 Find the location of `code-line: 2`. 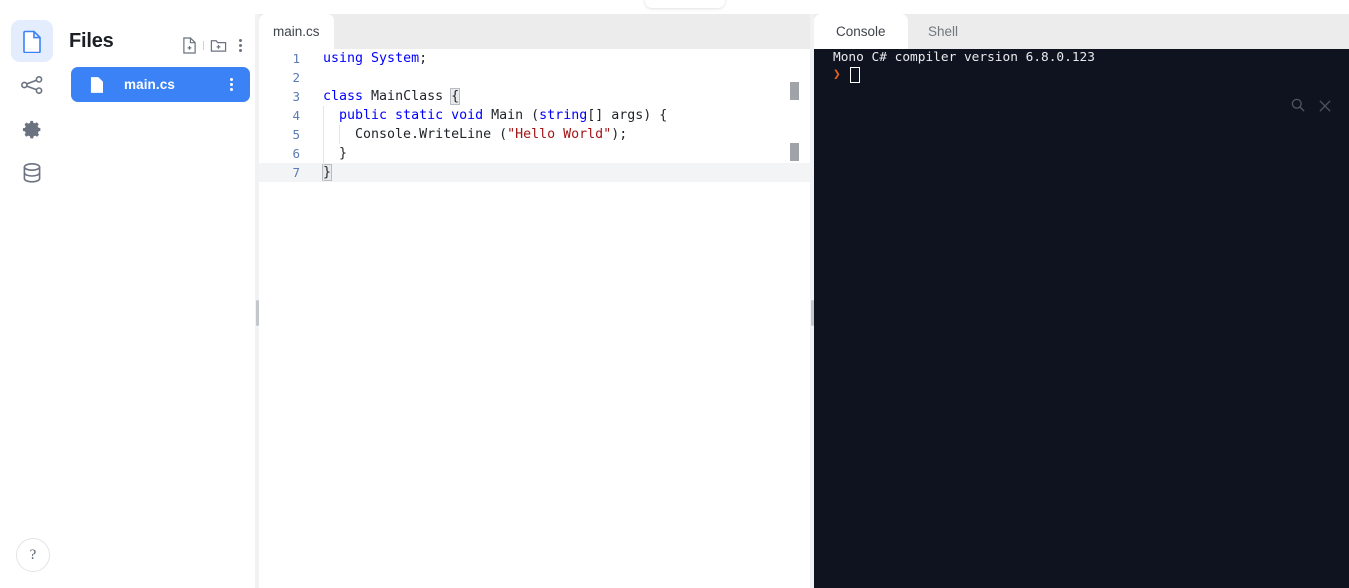

code-line: 2 is located at coordinates (534, 77).